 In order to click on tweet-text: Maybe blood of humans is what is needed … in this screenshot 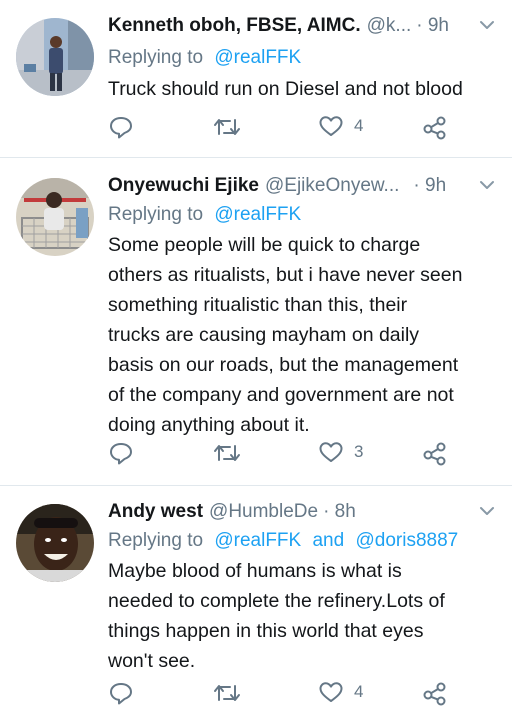, I will do `click(308, 616)`.